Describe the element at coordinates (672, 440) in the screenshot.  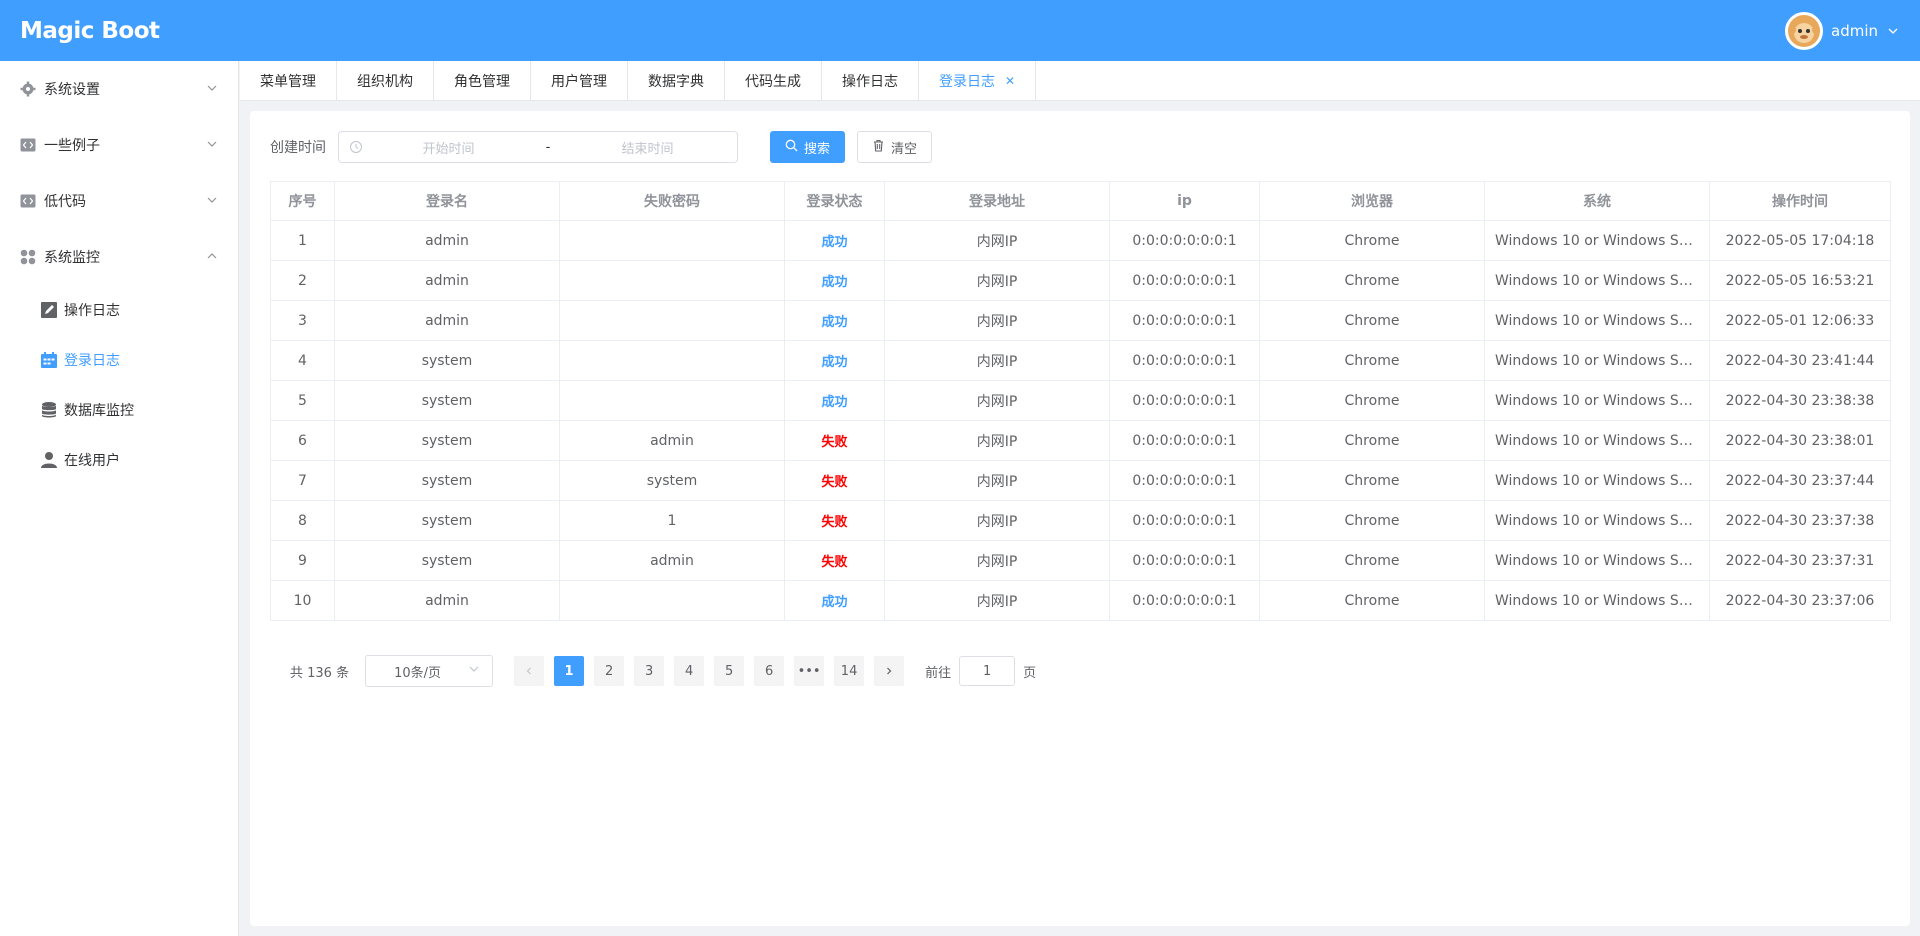
I see `table-cell: admin` at that location.